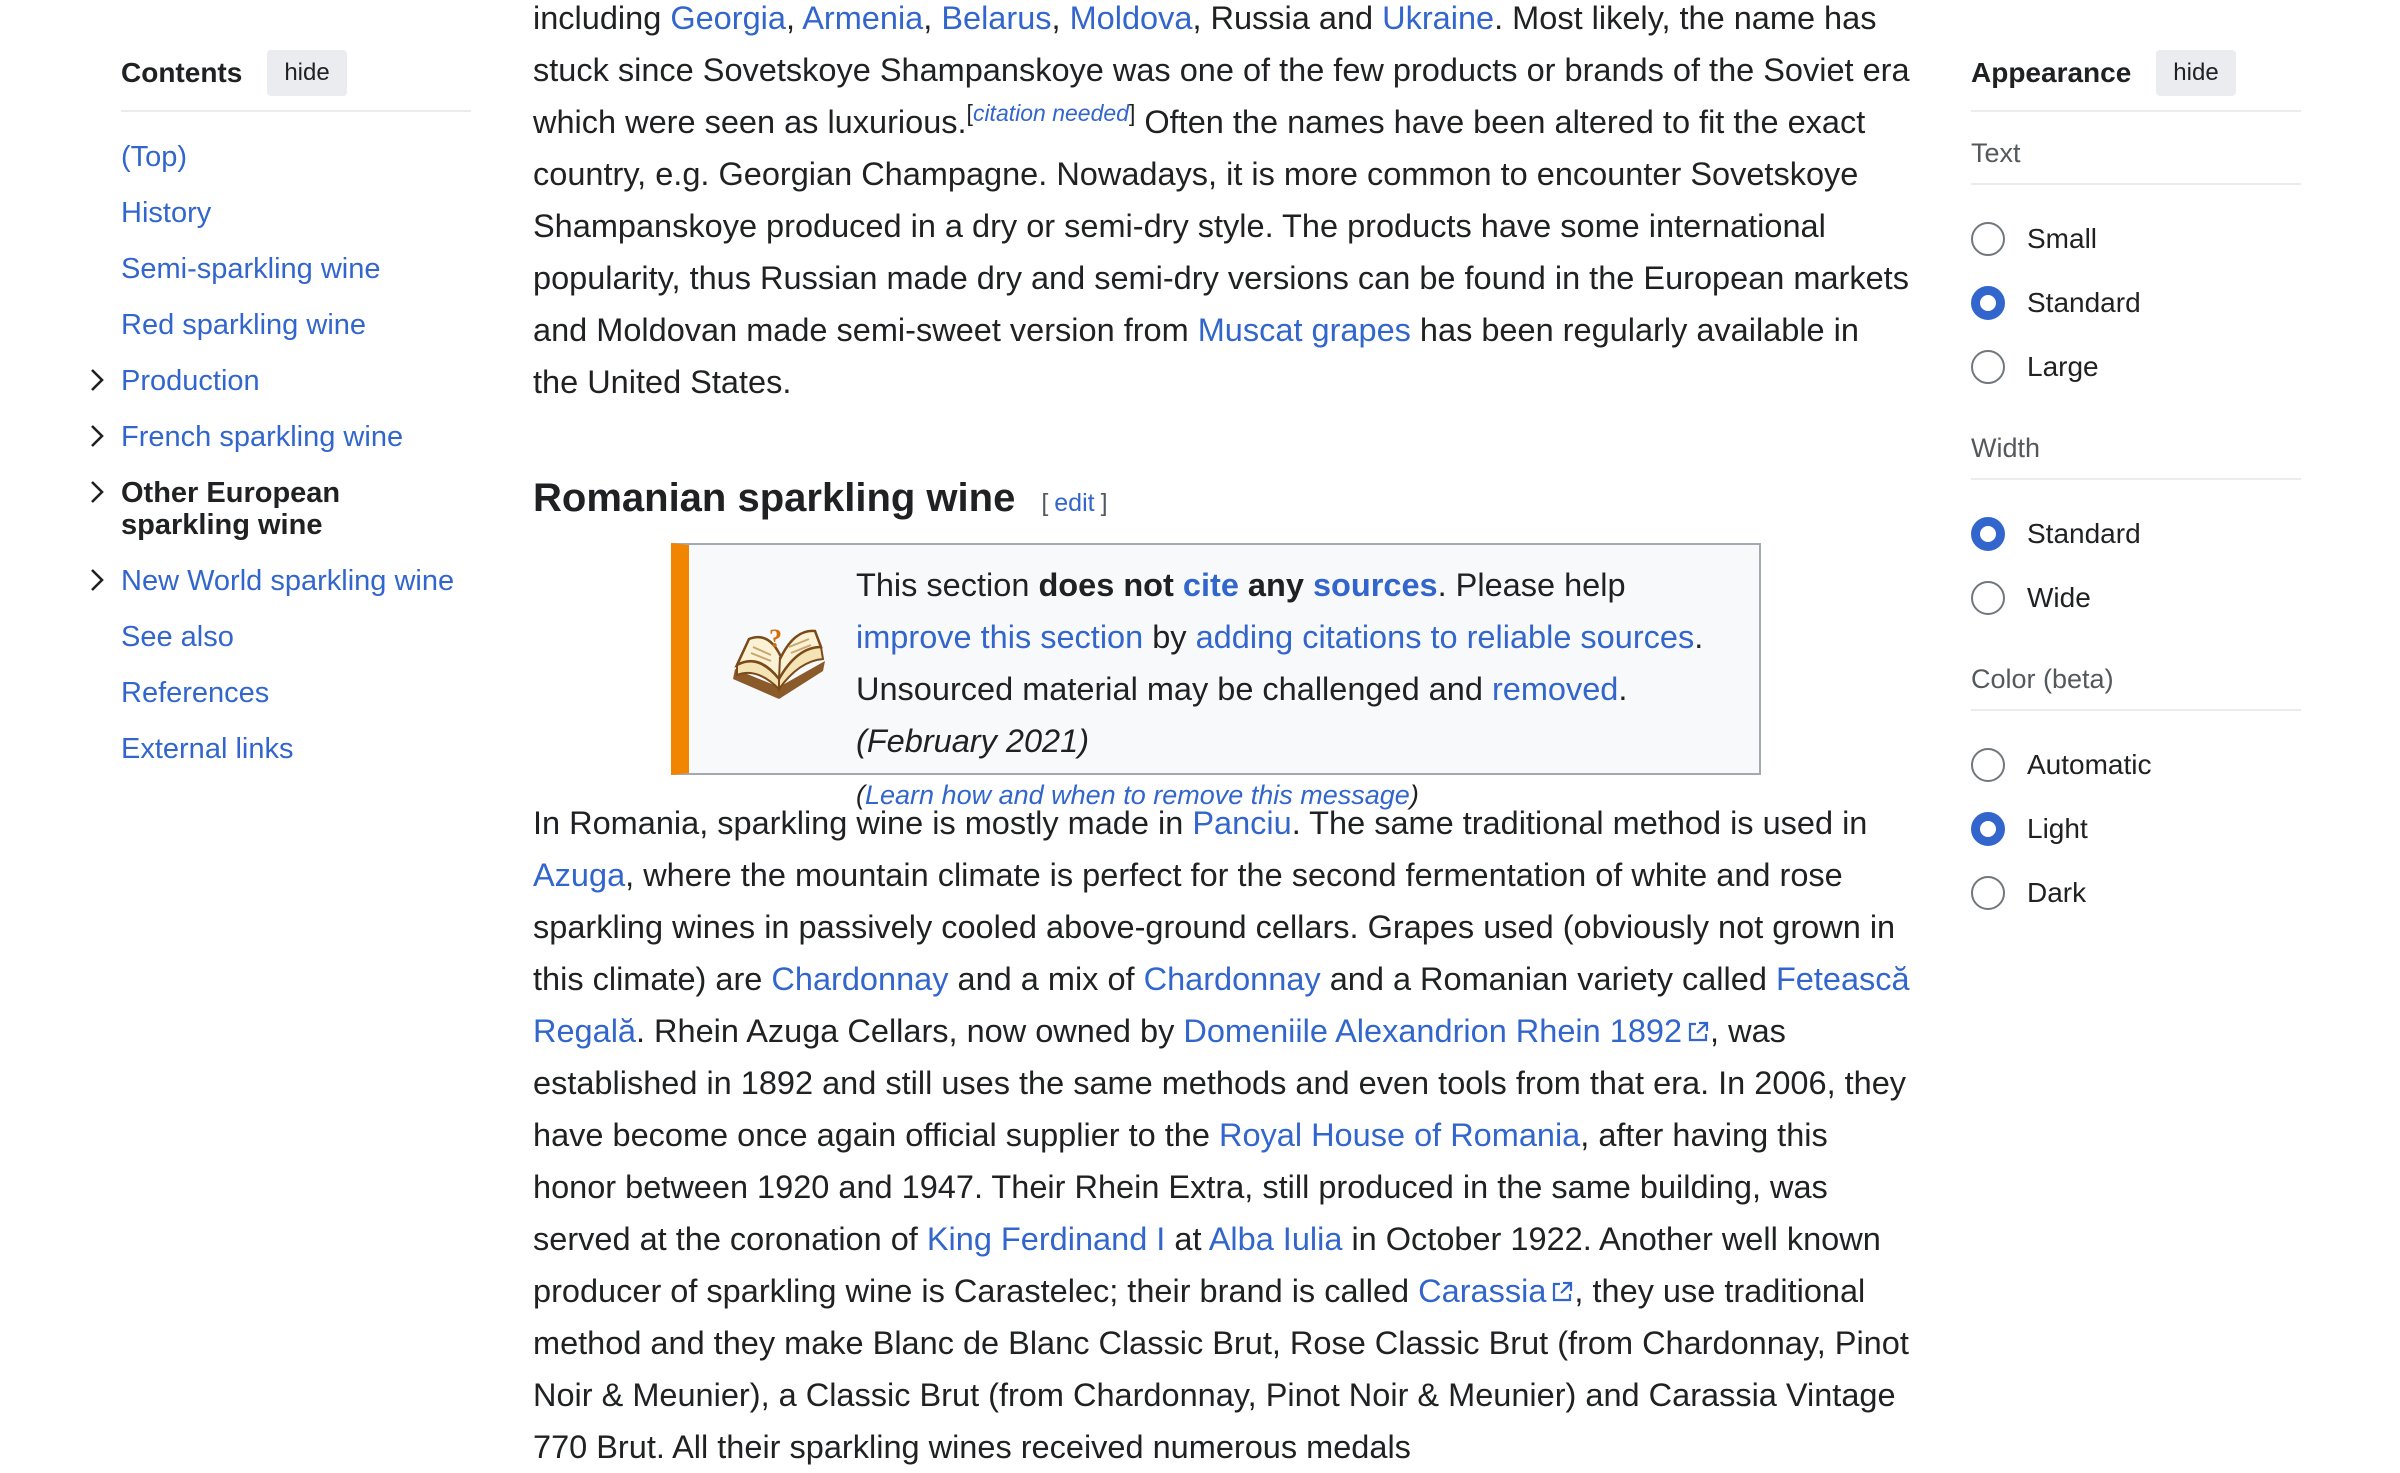  I want to click on toc-item-see-also: See also, so click(296, 636).